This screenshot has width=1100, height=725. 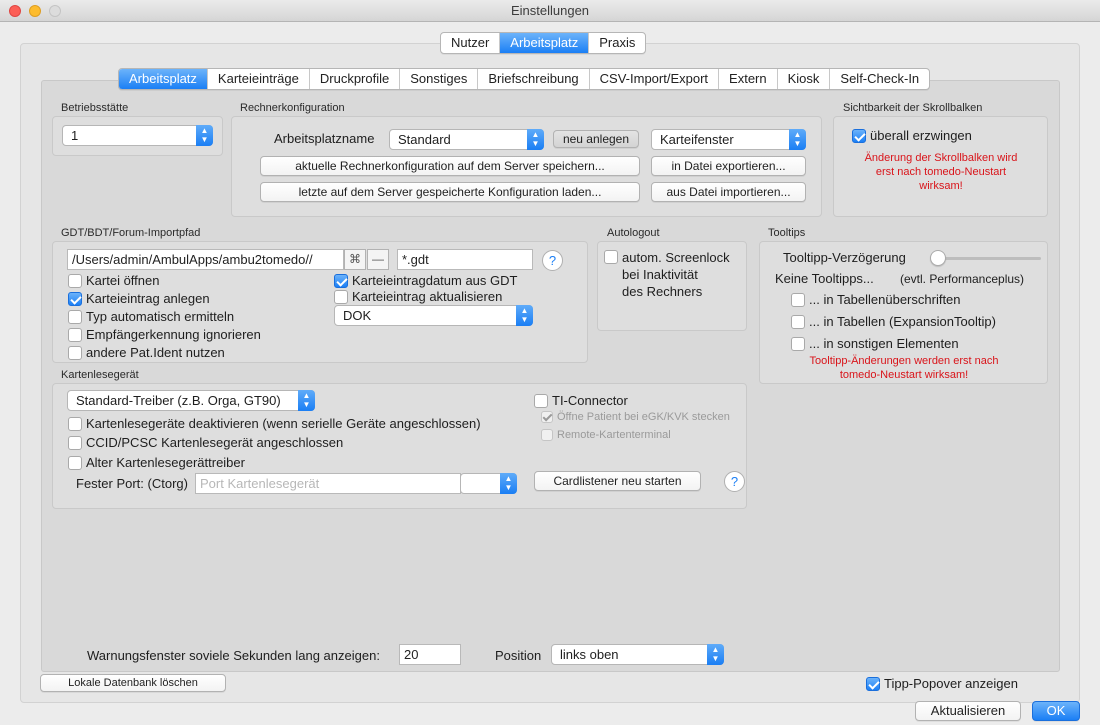 What do you see at coordinates (433, 315) in the screenshot?
I see `gdt-type-select: DOK ▲ ▼` at bounding box center [433, 315].